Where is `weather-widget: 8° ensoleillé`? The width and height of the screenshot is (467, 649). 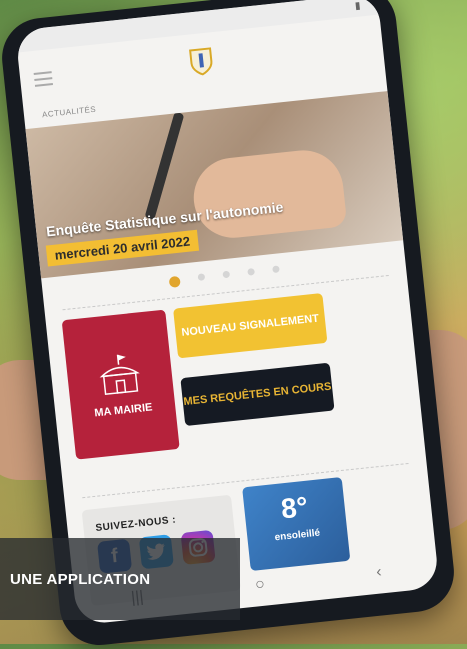 weather-widget: 8° ensoleillé is located at coordinates (296, 524).